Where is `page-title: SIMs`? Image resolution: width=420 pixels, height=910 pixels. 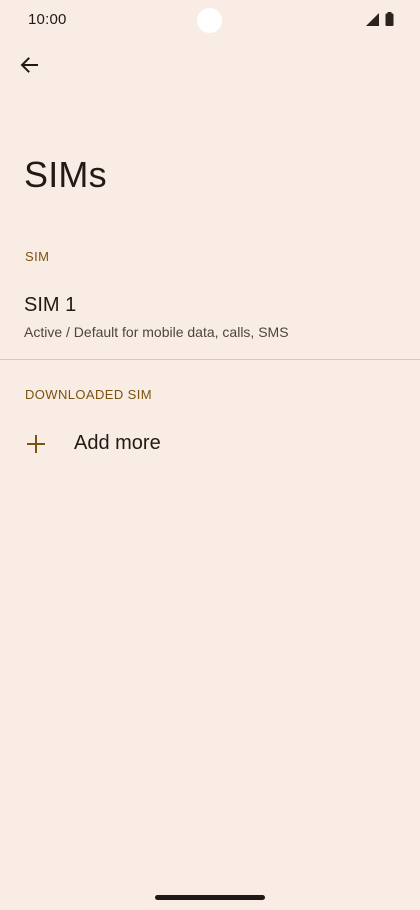
page-title: SIMs is located at coordinates (65, 174).